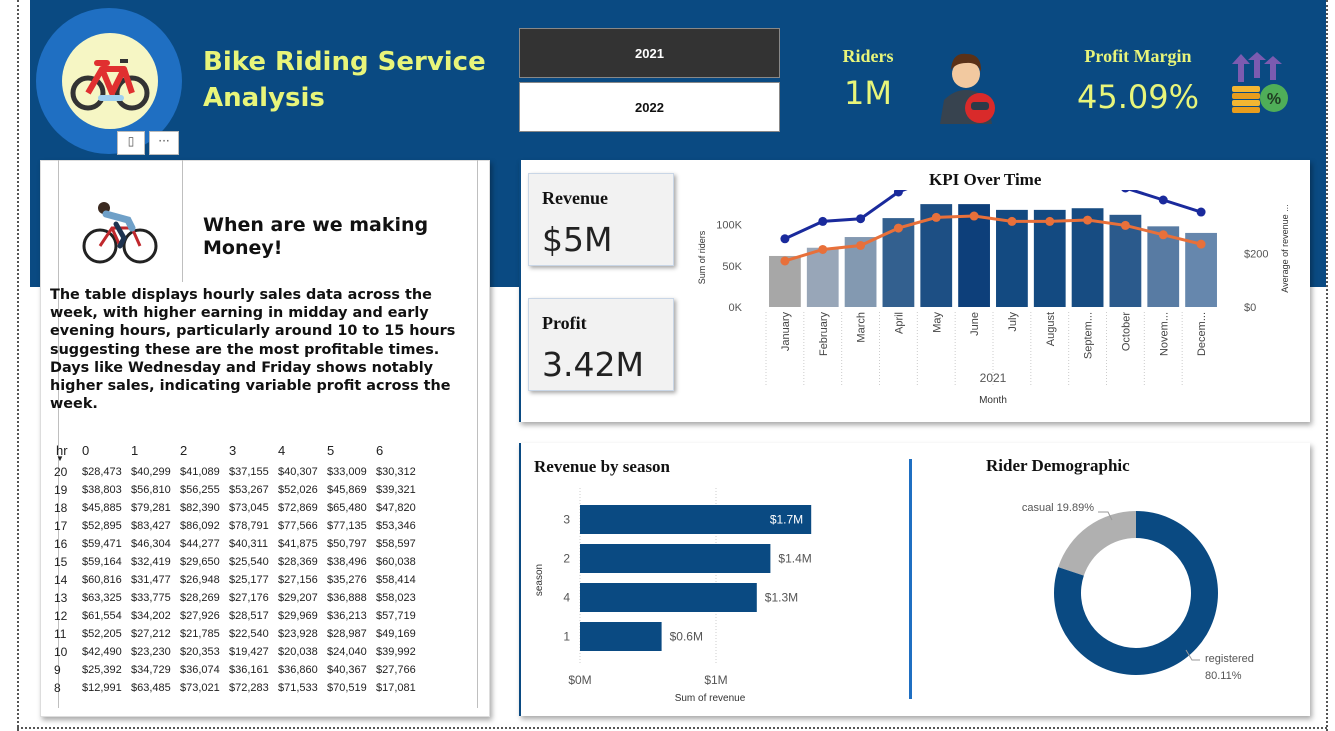  Describe the element at coordinates (732, 267) in the screenshot. I see `y-tick-label: 50K` at that location.